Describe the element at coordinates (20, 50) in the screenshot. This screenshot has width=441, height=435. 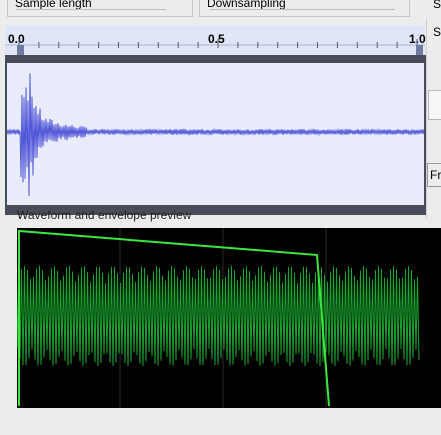
I see `ruler-start-marker` at that location.